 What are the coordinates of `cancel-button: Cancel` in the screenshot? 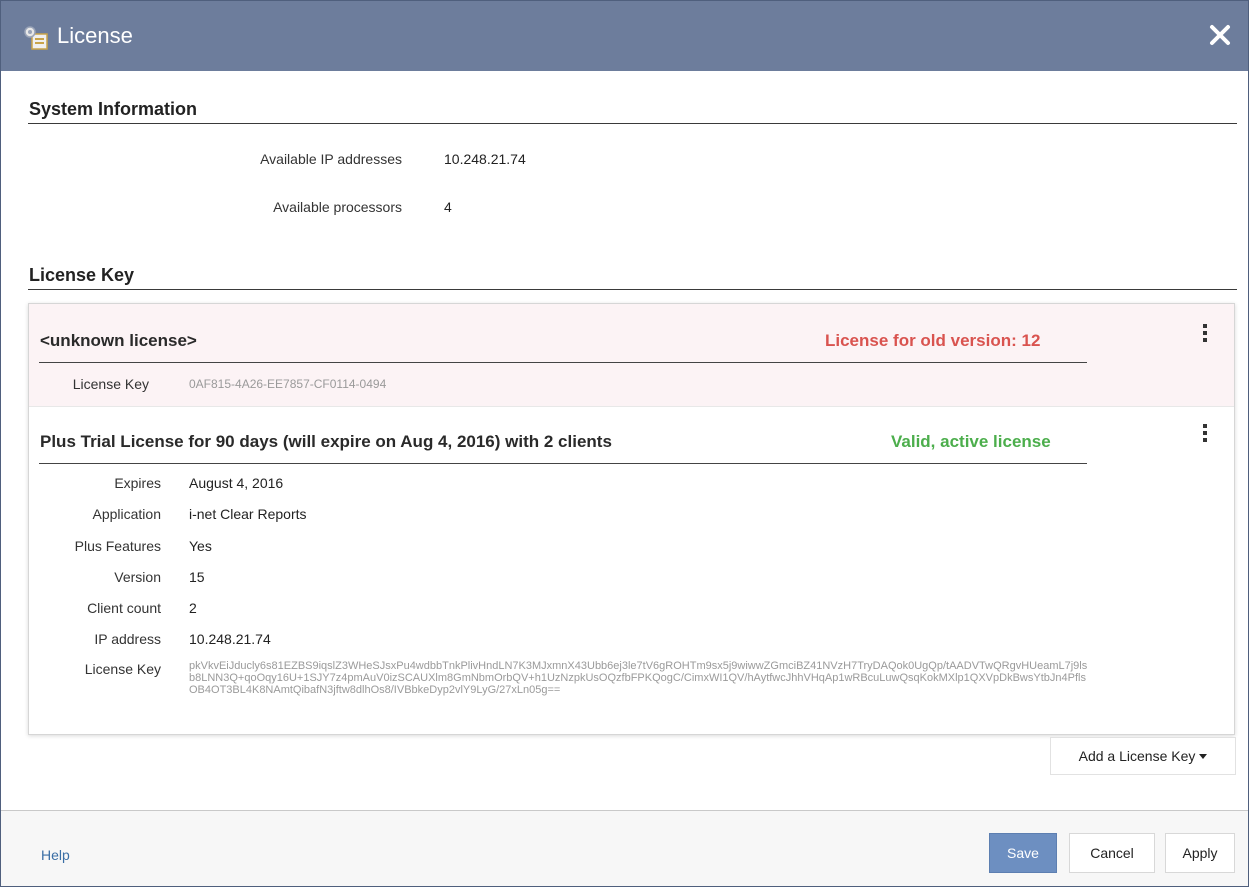 It's located at (1112, 853).